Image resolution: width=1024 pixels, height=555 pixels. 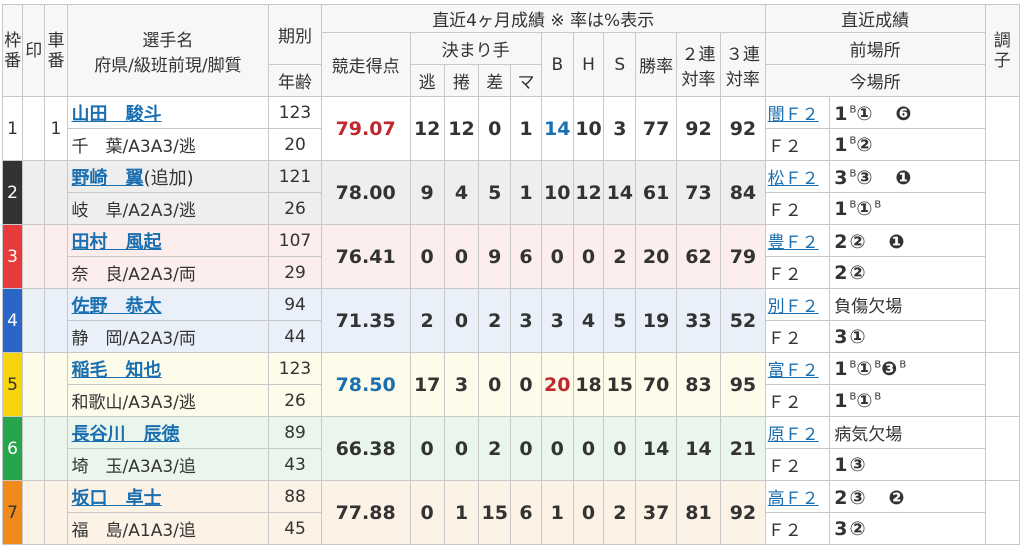 I want to click on frame-number: 4, so click(x=12, y=320).